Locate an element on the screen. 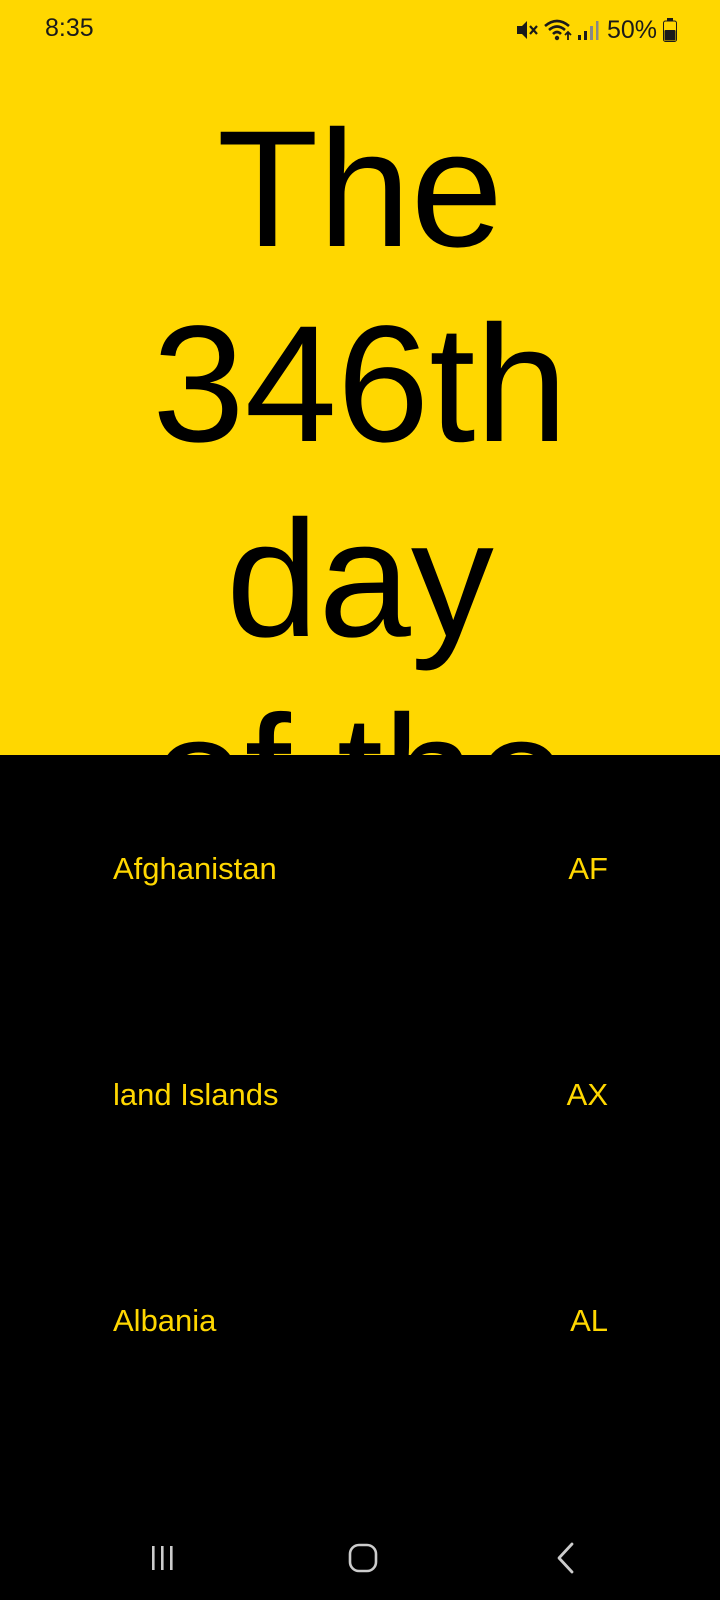 The image size is (720, 1600). country-code: AX is located at coordinates (587, 1094).